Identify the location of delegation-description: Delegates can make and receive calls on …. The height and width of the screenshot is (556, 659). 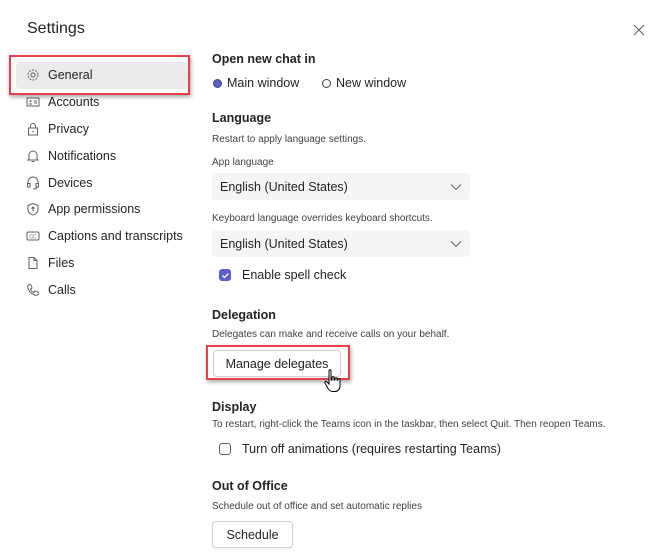
(331, 334).